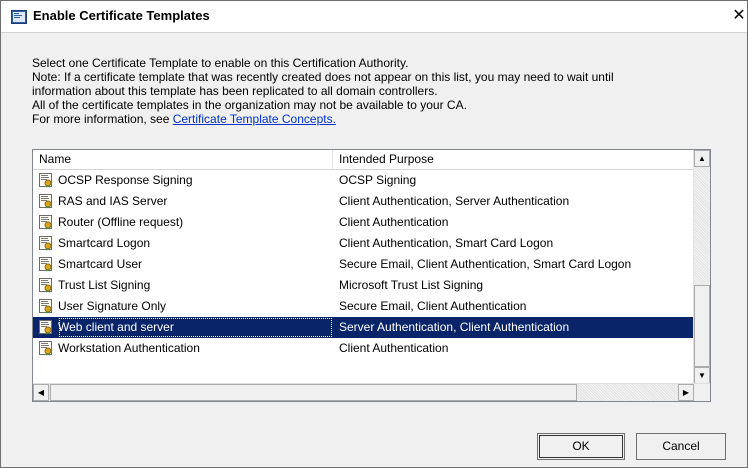  I want to click on list-header: Name Intended Purpose, so click(364, 160).